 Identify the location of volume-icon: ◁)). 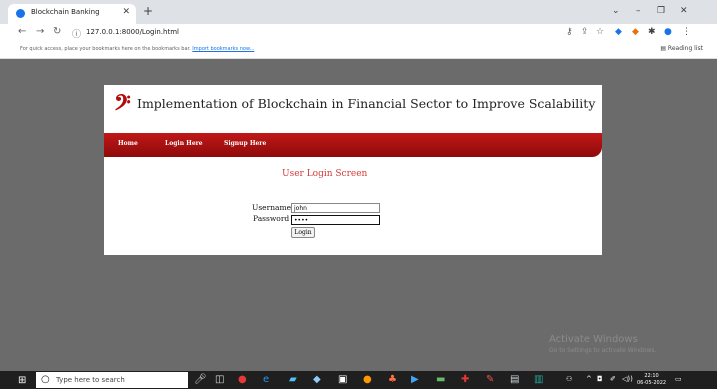
(627, 379).